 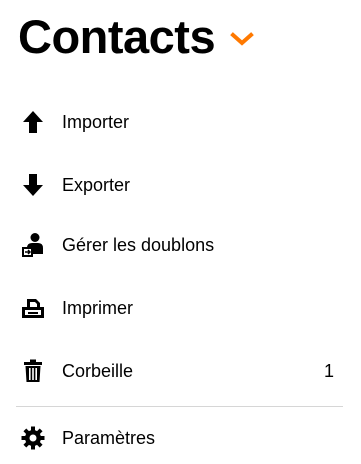 What do you see at coordinates (242, 39) in the screenshot?
I see `chevron-down-icon` at bounding box center [242, 39].